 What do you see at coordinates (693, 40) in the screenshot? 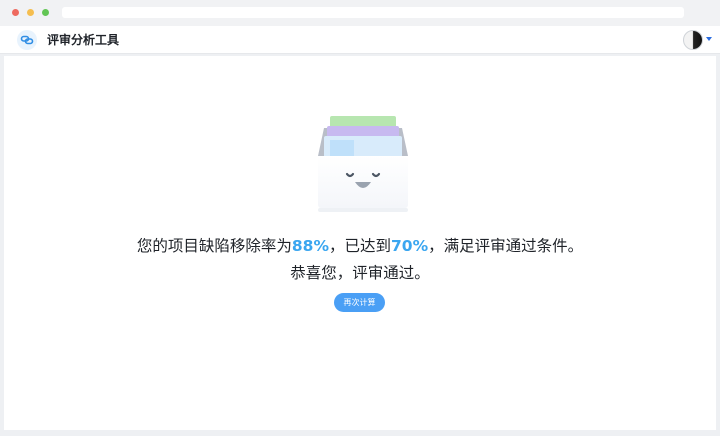
I see `user-avatar` at bounding box center [693, 40].